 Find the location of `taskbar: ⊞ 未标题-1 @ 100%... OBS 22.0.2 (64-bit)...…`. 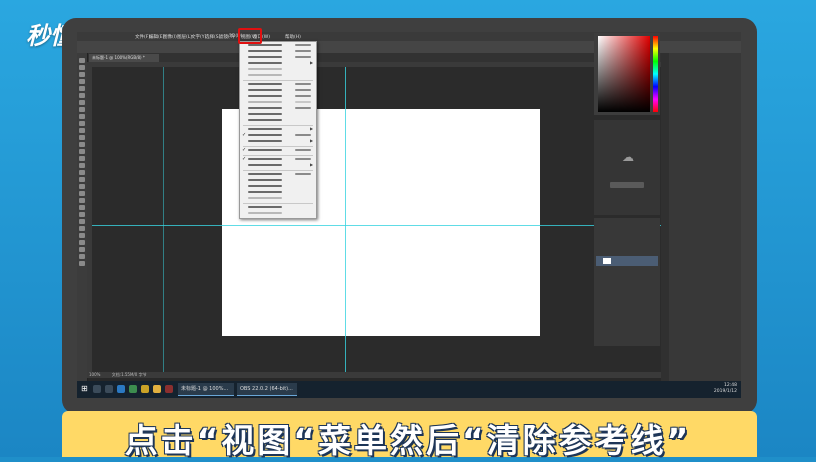

taskbar: ⊞ 未标题-1 @ 100%... OBS 22.0.2 (64-bit)...… is located at coordinates (409, 389).